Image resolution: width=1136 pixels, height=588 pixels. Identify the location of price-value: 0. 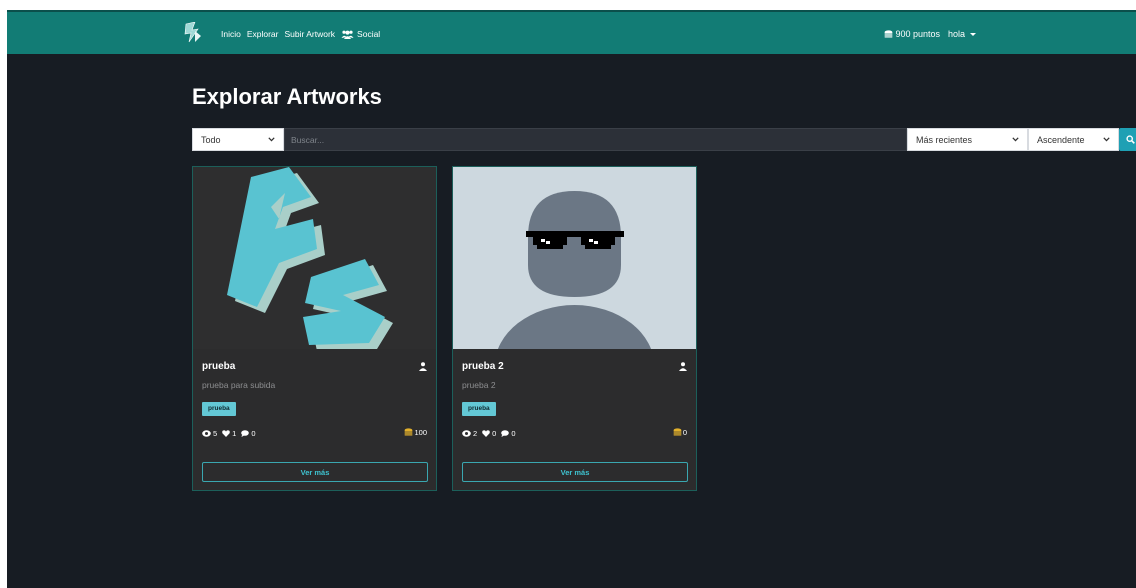
(684, 432).